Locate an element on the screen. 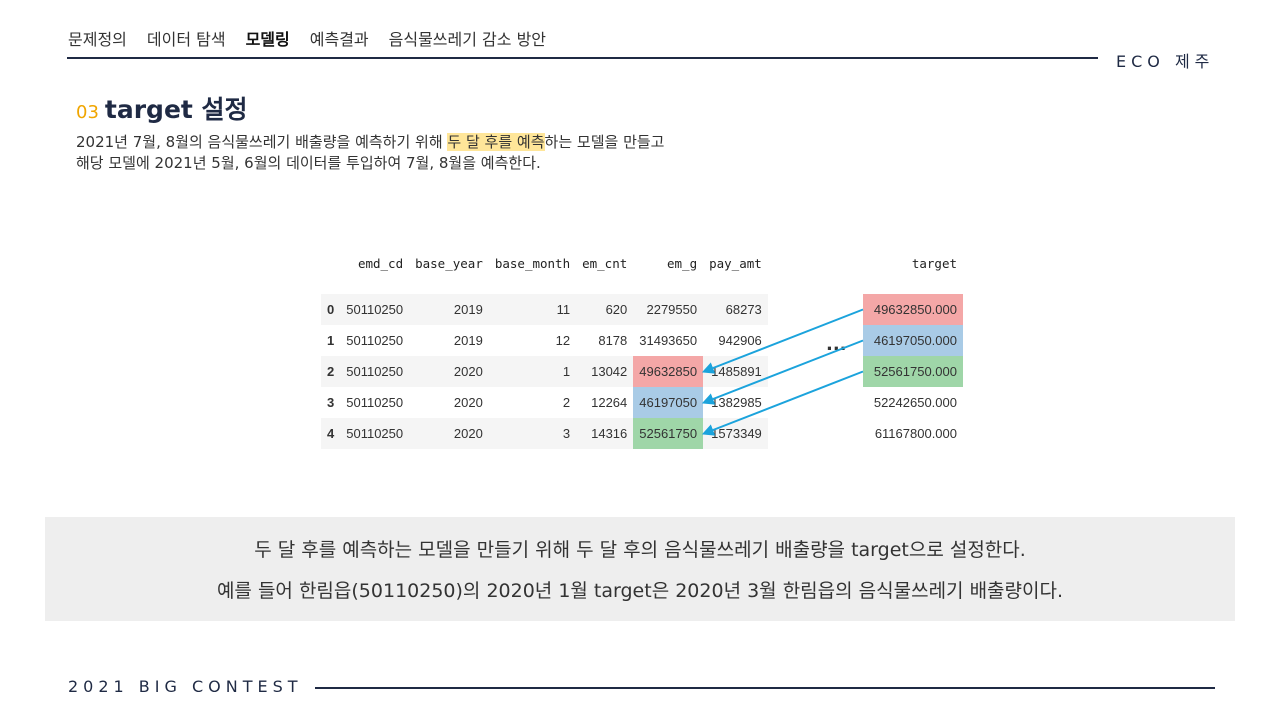 The width and height of the screenshot is (1280, 720). row-index: 1 is located at coordinates (331, 340).